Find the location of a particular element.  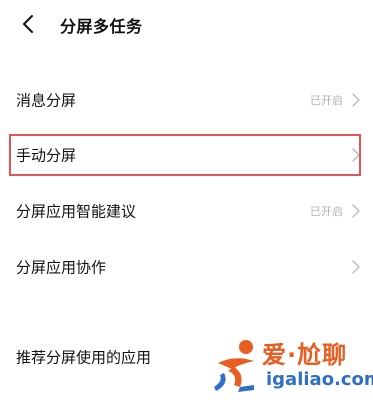

back-button is located at coordinates (28, 24).